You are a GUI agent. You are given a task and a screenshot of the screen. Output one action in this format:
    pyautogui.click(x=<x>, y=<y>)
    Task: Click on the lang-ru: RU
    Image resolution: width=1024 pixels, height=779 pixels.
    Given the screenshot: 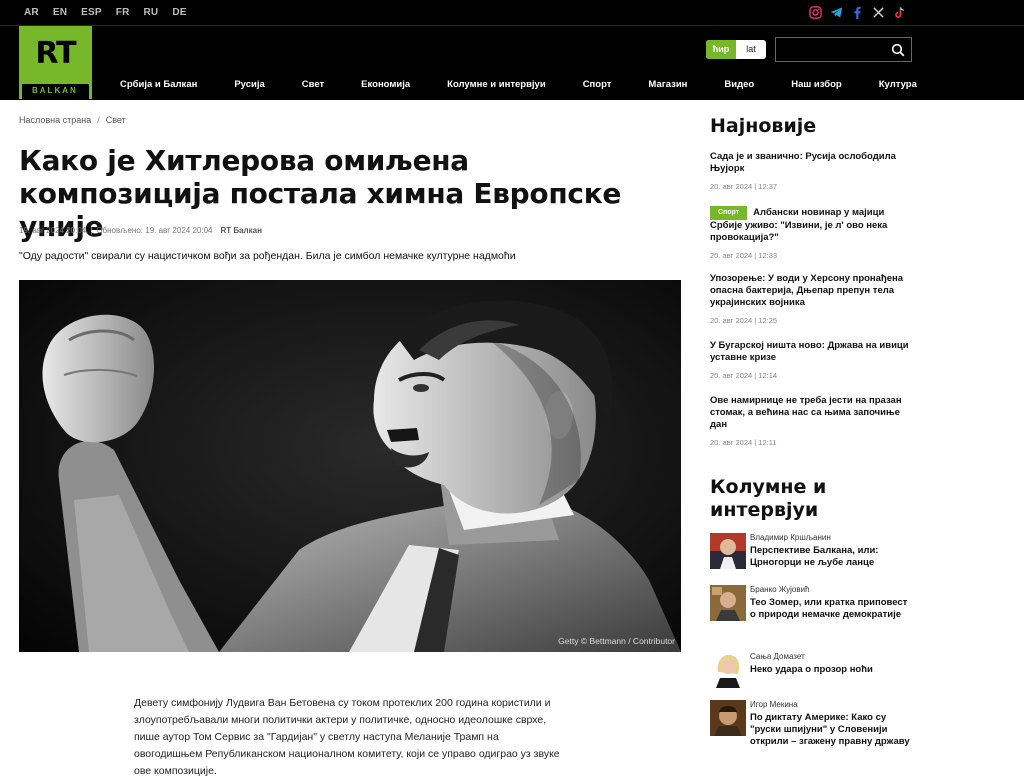 What is the action you would take?
    pyautogui.click(x=151, y=12)
    